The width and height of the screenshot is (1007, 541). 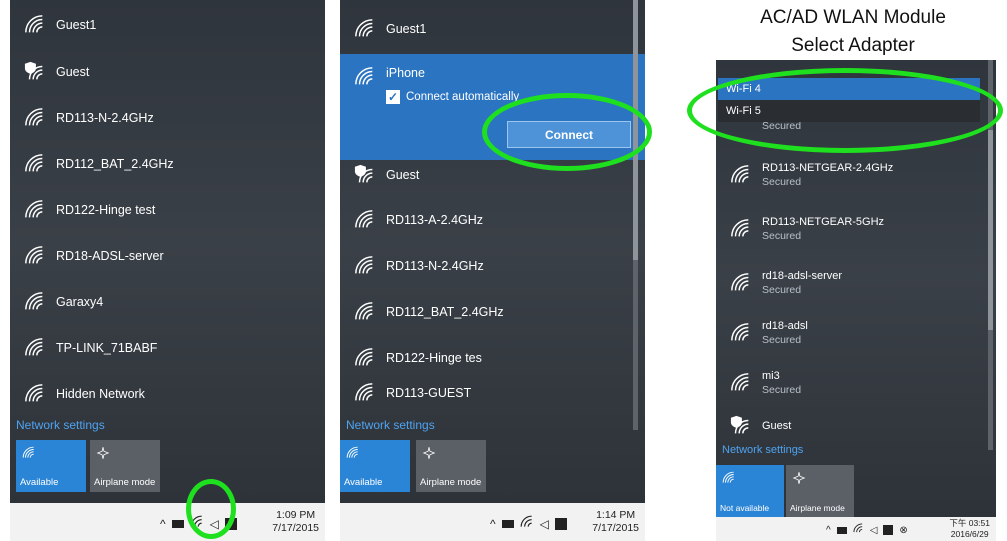 I want to click on network-item-mi3: mi3 Secured, so click(x=856, y=383).